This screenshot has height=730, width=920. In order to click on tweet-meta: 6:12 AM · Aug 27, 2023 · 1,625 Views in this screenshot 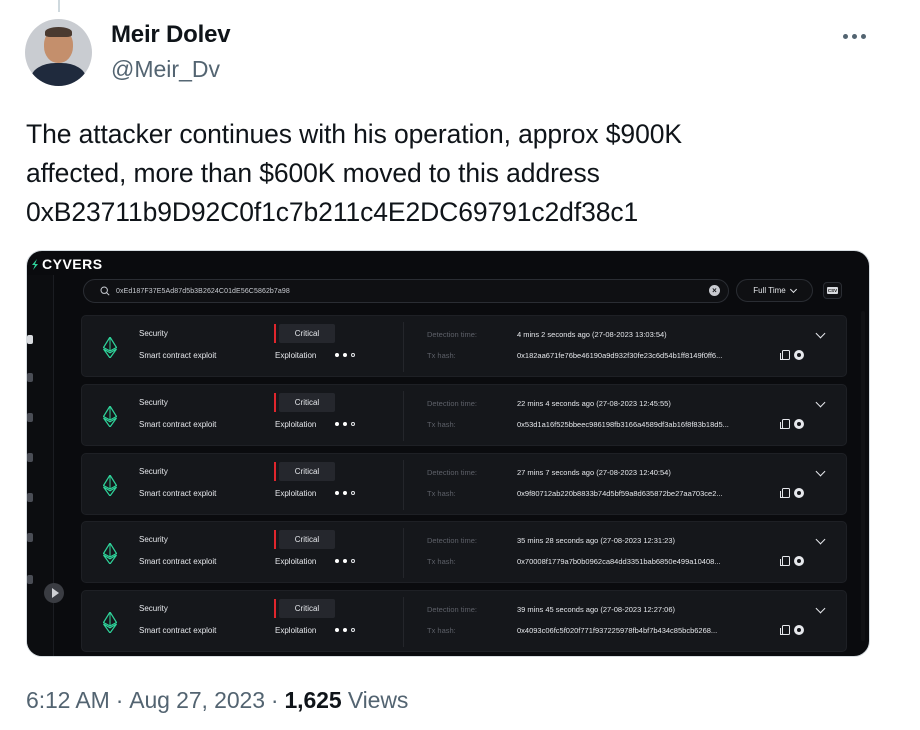, I will do `click(217, 700)`.